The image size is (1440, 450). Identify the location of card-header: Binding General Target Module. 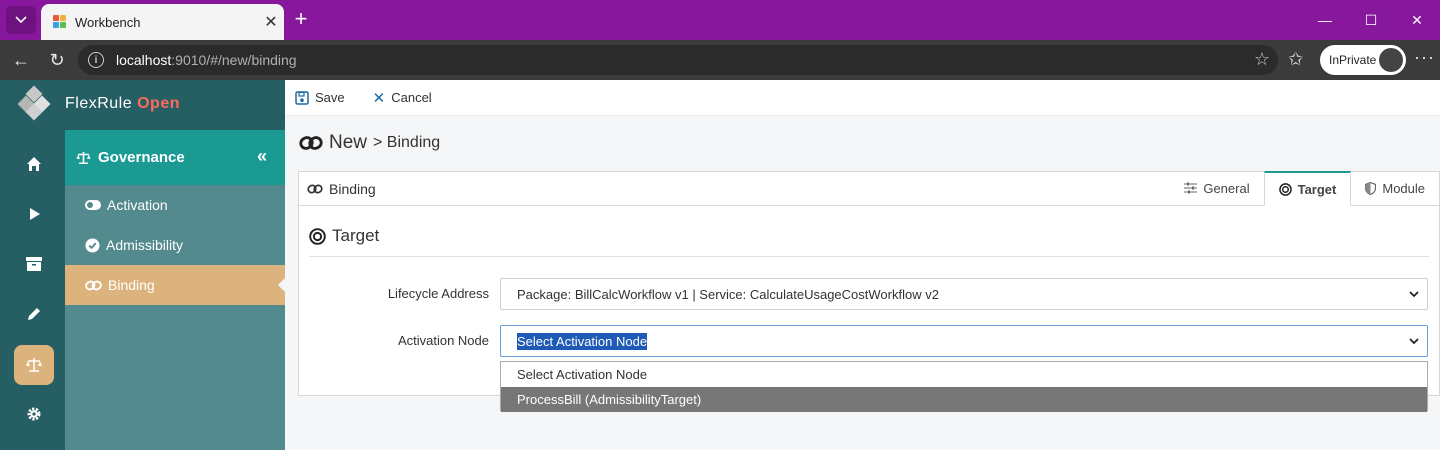
(869, 188).